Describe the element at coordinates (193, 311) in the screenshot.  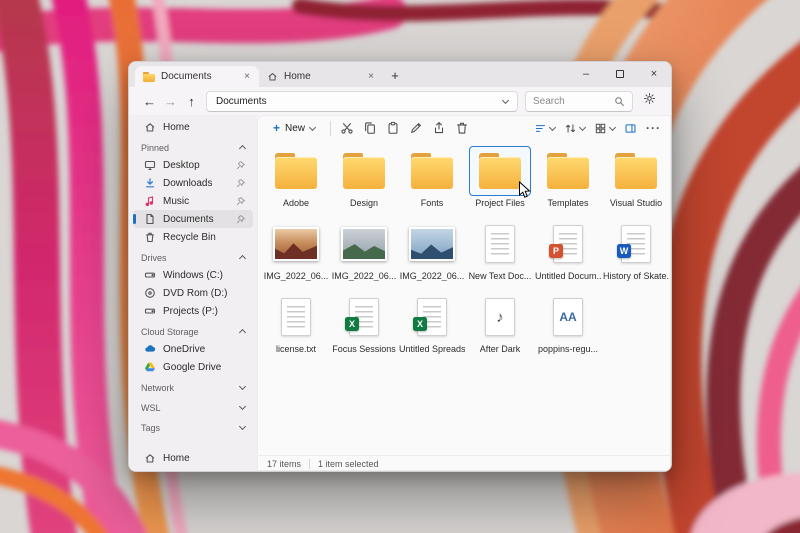
I see `sidebar-item-projects-p: Projects (P:)` at that location.